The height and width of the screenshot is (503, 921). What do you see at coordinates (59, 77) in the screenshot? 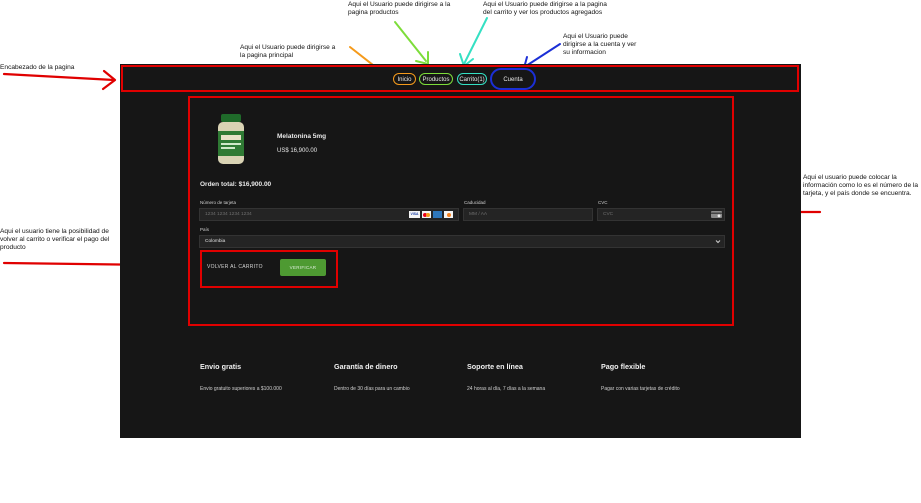
I see `arrow-header` at bounding box center [59, 77].